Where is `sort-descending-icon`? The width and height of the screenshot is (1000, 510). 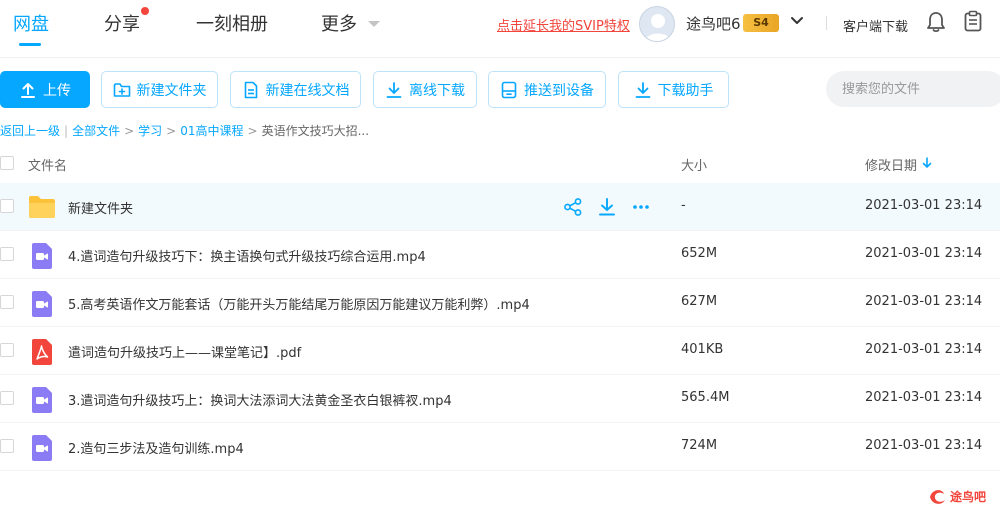 sort-descending-icon is located at coordinates (927, 163).